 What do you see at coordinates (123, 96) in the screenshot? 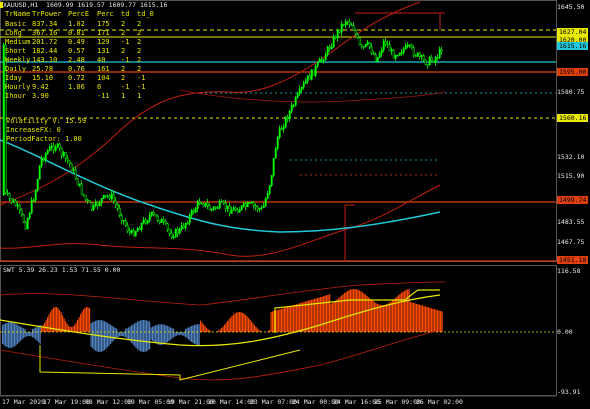
I see `table-cell: 1` at bounding box center [123, 96].